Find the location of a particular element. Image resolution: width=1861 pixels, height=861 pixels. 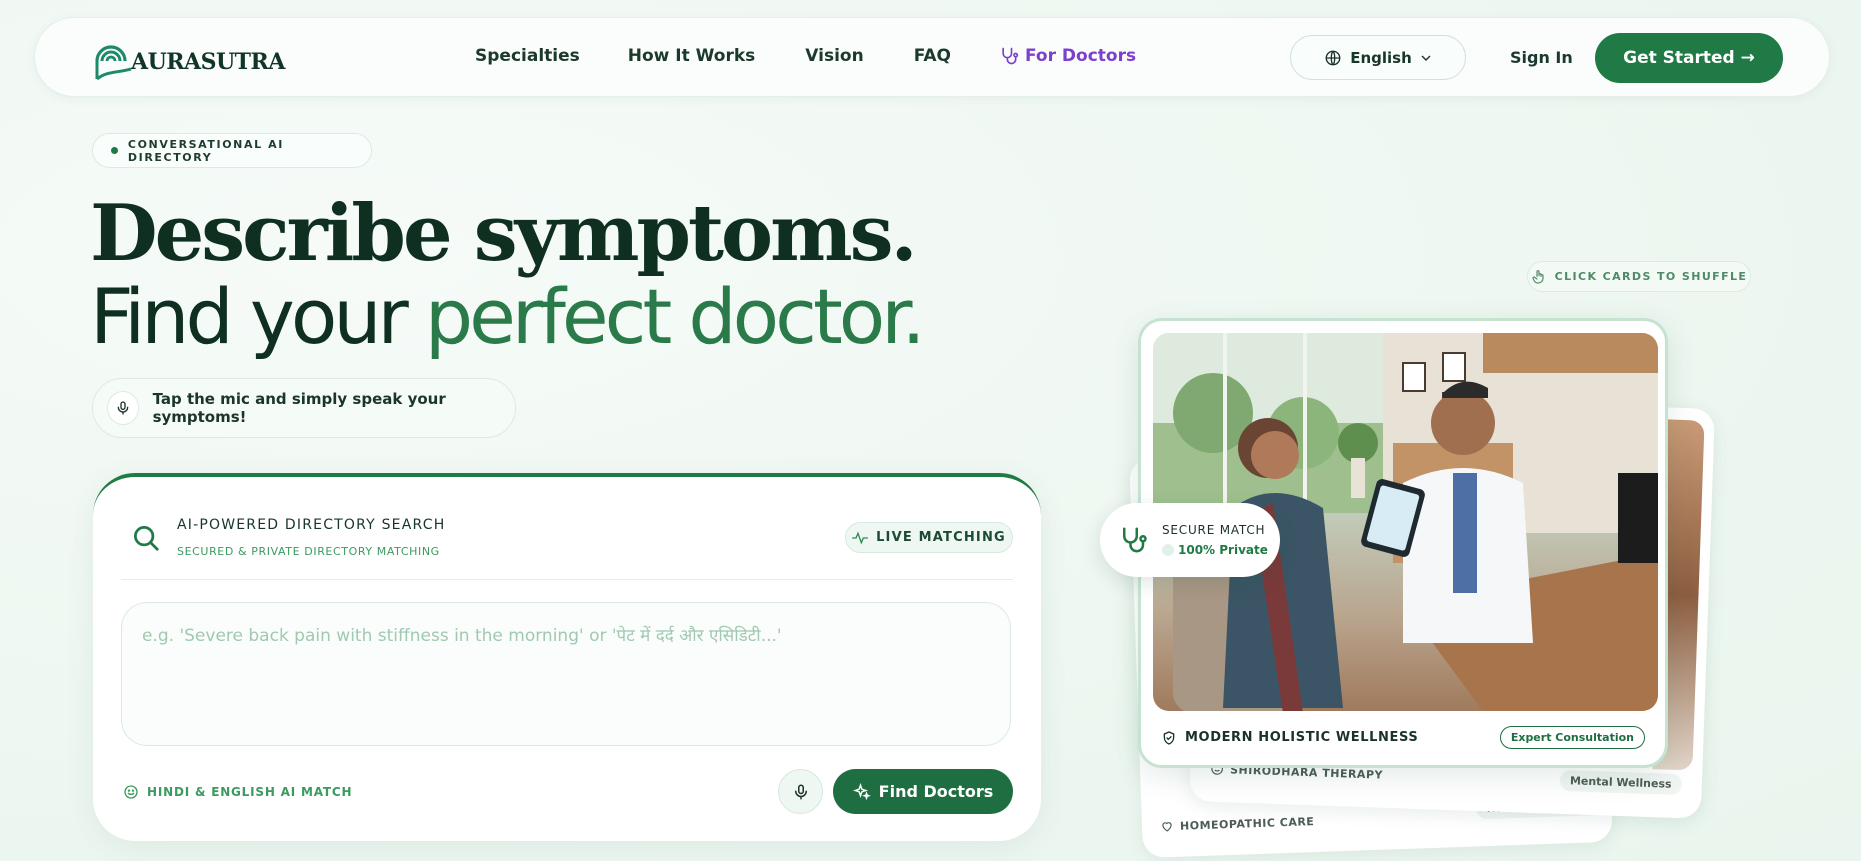

logo-text: AURASUTRA is located at coordinates (208, 62).